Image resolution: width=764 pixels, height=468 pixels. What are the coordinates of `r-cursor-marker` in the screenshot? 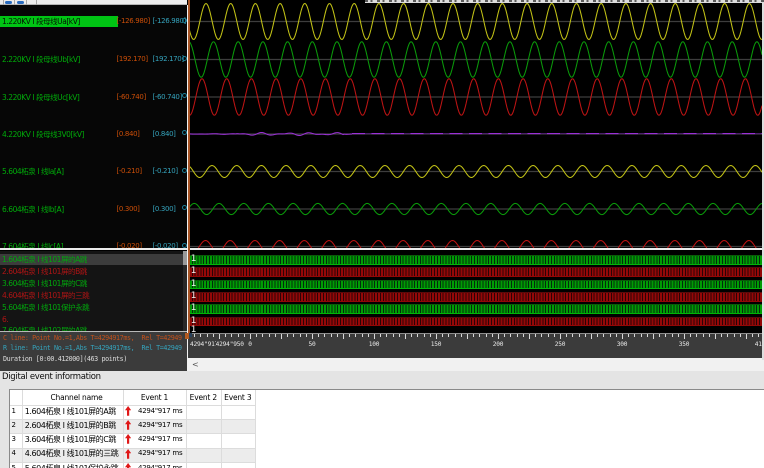 It's located at (191, 334).